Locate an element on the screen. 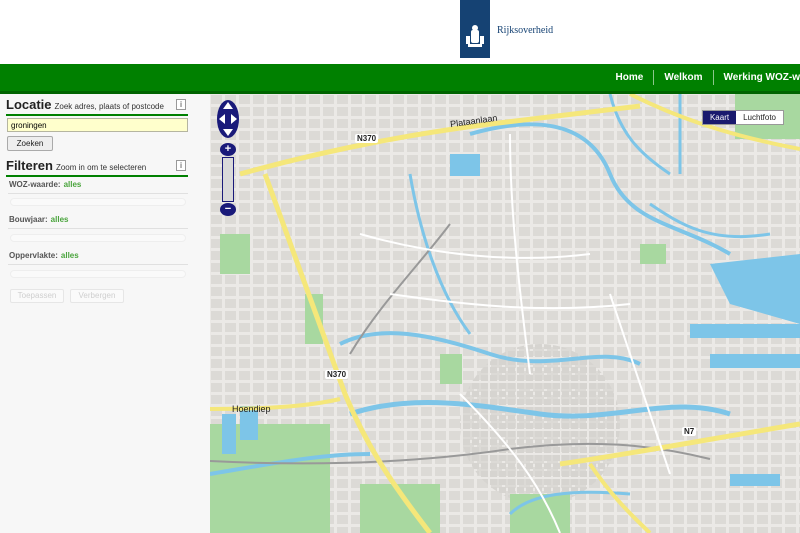 The height and width of the screenshot is (533, 800). filter-label: Bouwjaar: is located at coordinates (28, 219).